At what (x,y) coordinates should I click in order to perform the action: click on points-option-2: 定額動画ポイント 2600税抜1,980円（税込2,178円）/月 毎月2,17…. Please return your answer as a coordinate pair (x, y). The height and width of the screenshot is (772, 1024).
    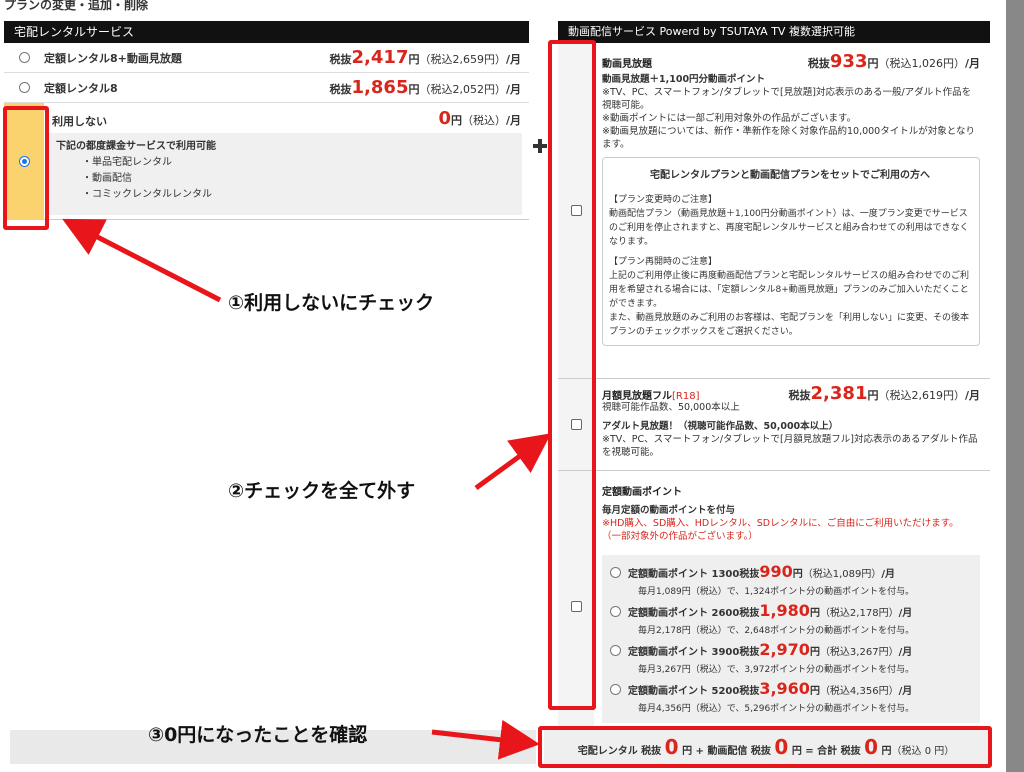
    Looking at the image, I should click on (787, 620).